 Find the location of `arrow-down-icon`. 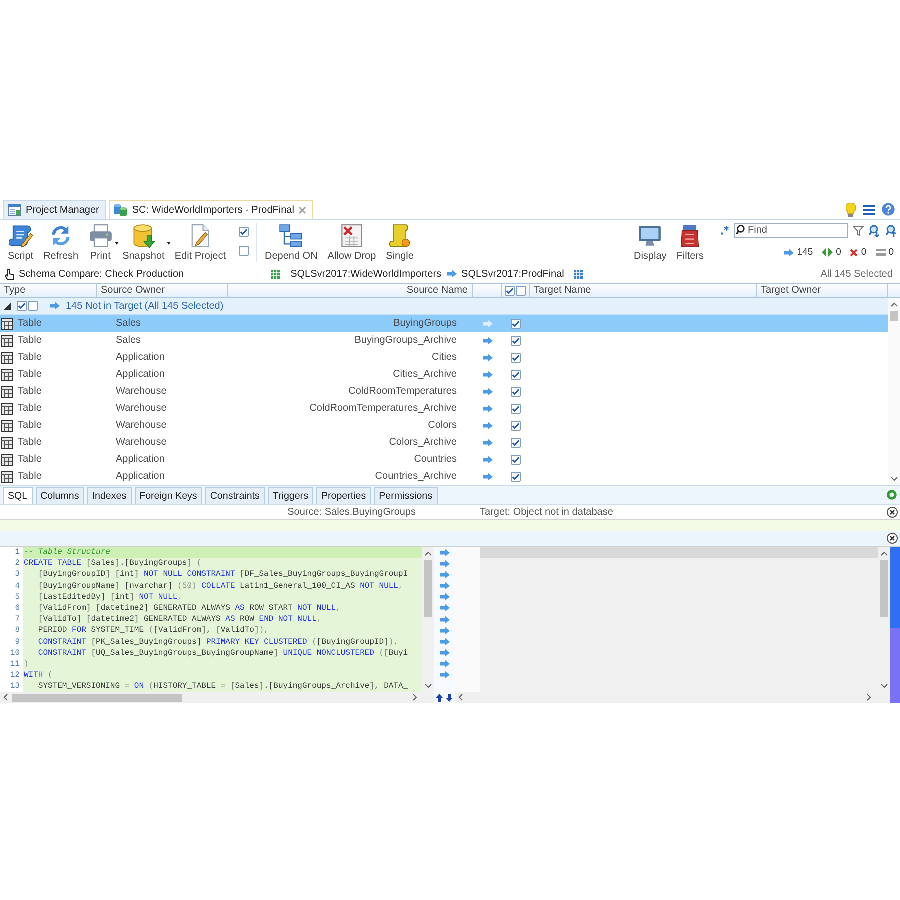

arrow-down-icon is located at coordinates (449, 698).